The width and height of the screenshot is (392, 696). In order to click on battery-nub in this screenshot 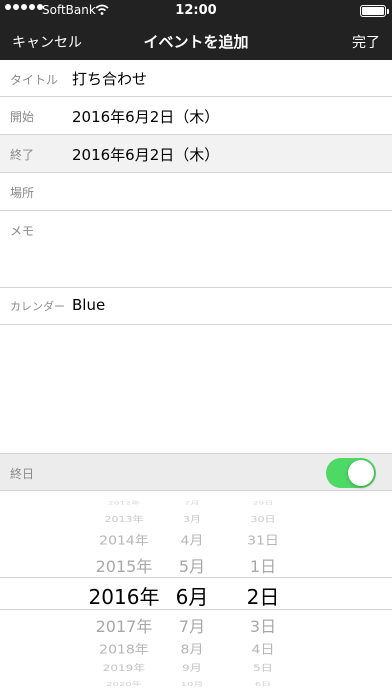, I will do `click(388, 11)`.